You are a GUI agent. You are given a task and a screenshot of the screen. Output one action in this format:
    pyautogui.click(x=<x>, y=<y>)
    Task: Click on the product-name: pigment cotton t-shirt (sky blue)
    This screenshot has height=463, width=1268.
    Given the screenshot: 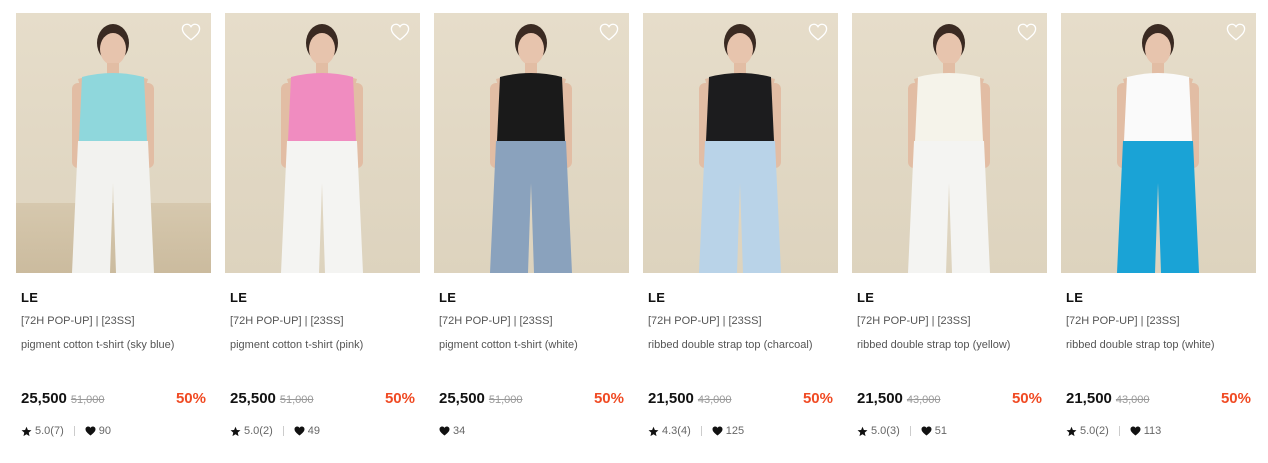 What is the action you would take?
    pyautogui.click(x=115, y=345)
    